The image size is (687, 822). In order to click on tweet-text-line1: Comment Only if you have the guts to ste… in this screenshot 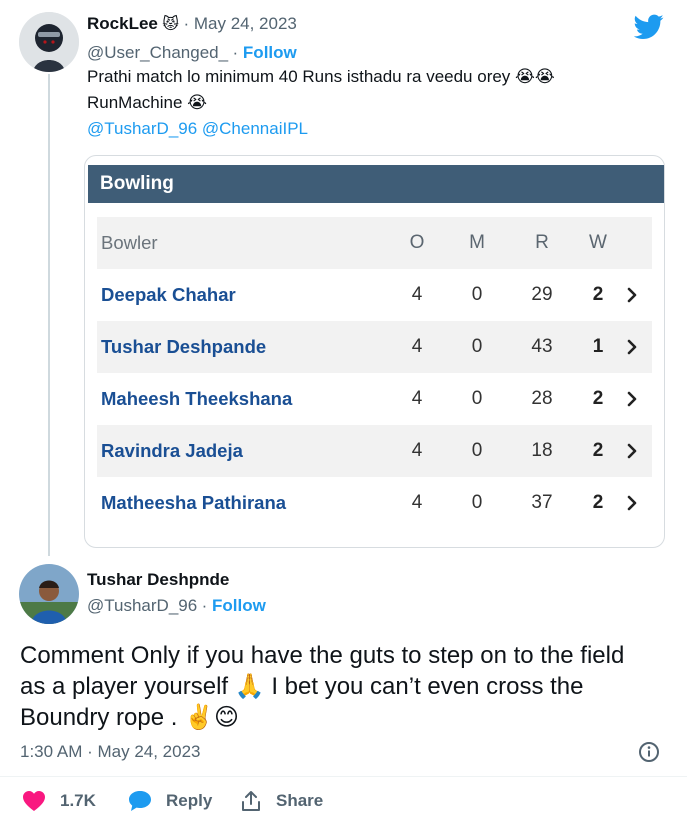, I will do `click(322, 655)`.